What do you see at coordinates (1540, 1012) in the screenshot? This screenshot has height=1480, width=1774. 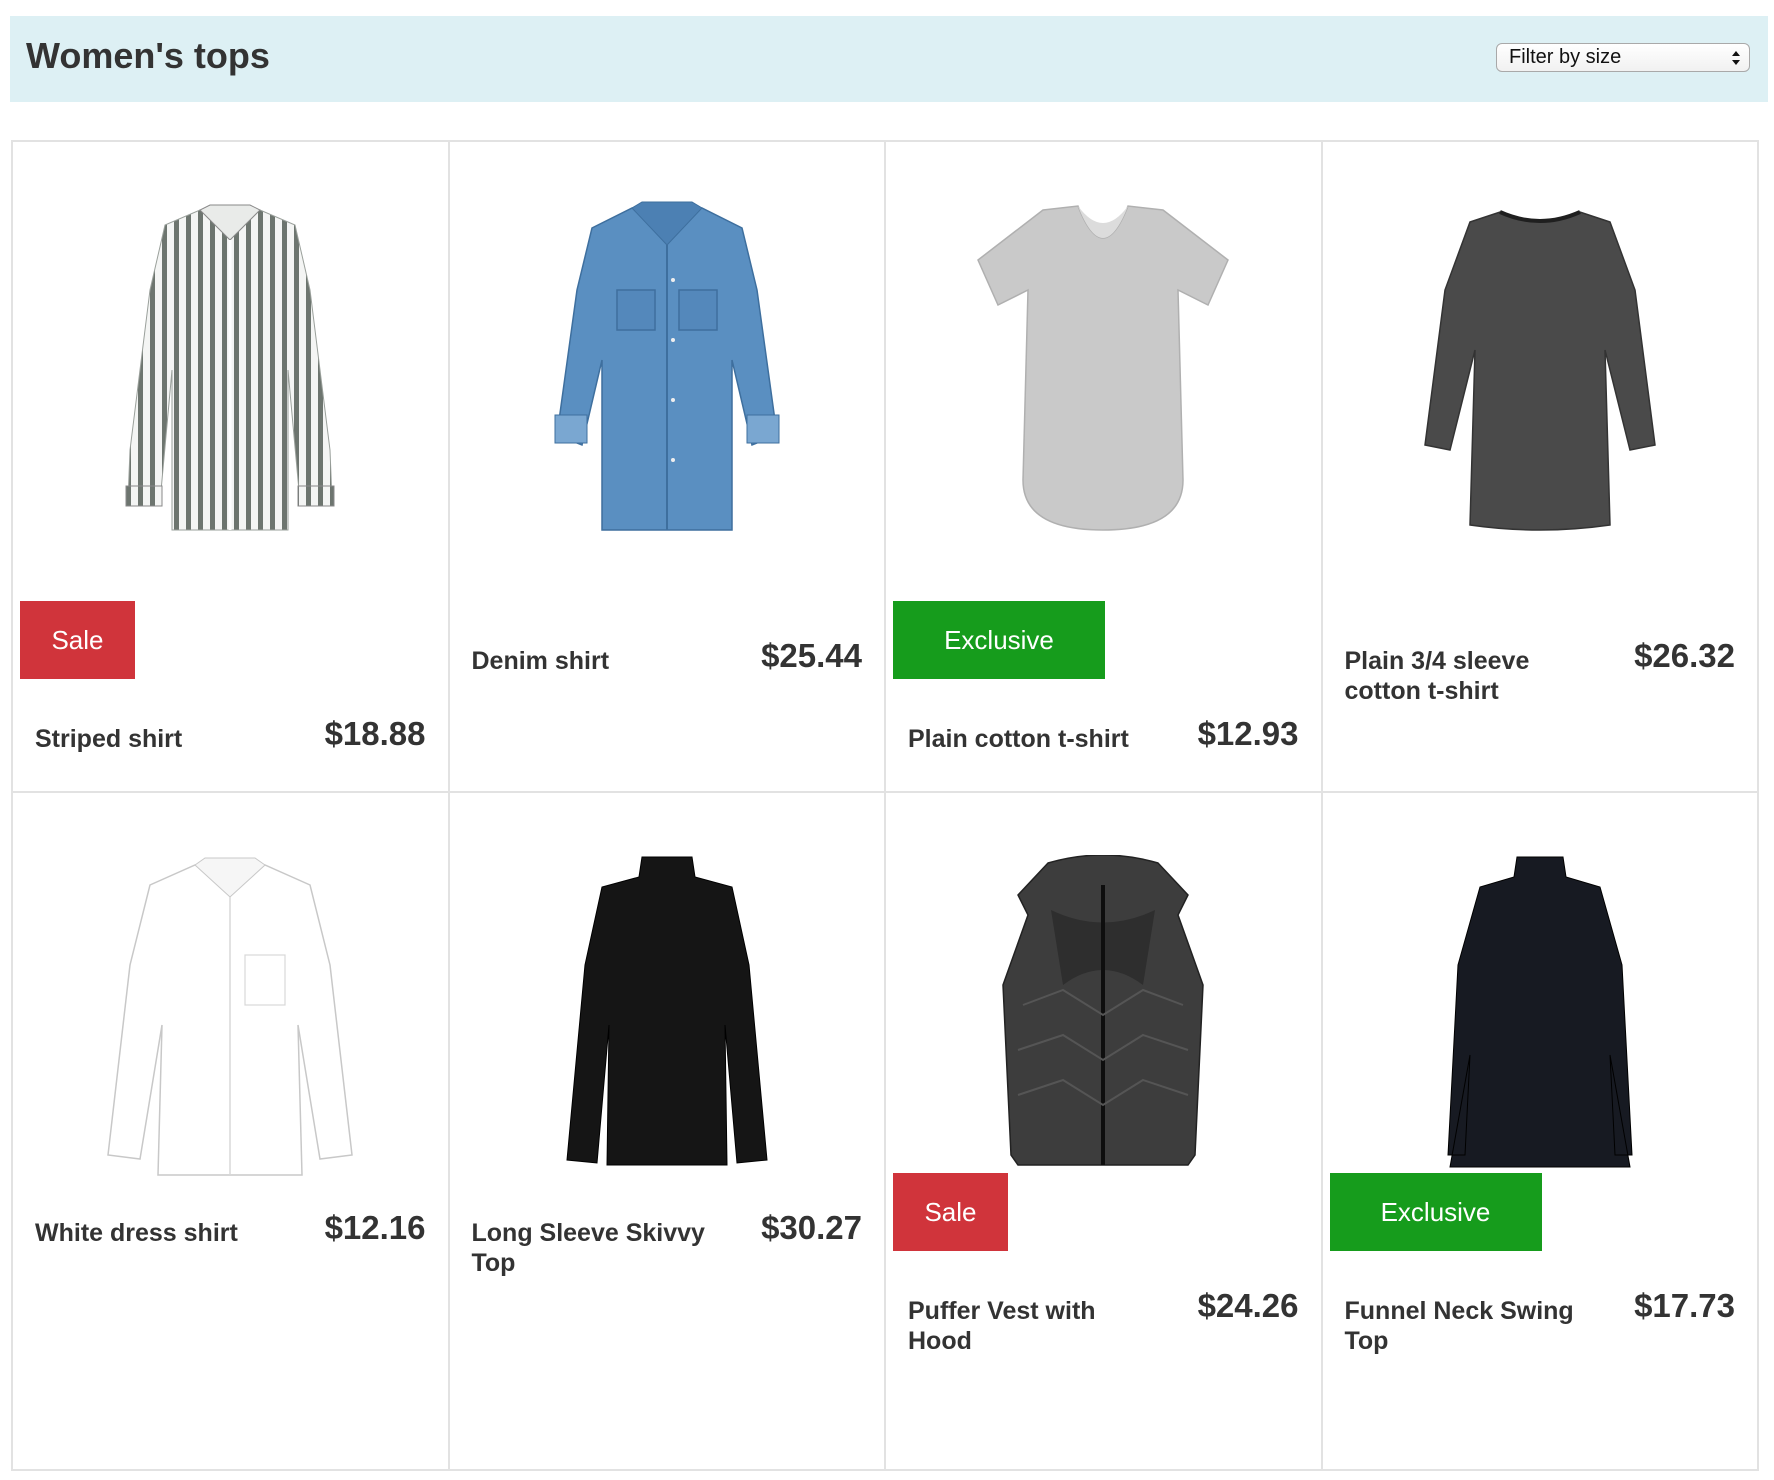 I see `swing-top-image` at bounding box center [1540, 1012].